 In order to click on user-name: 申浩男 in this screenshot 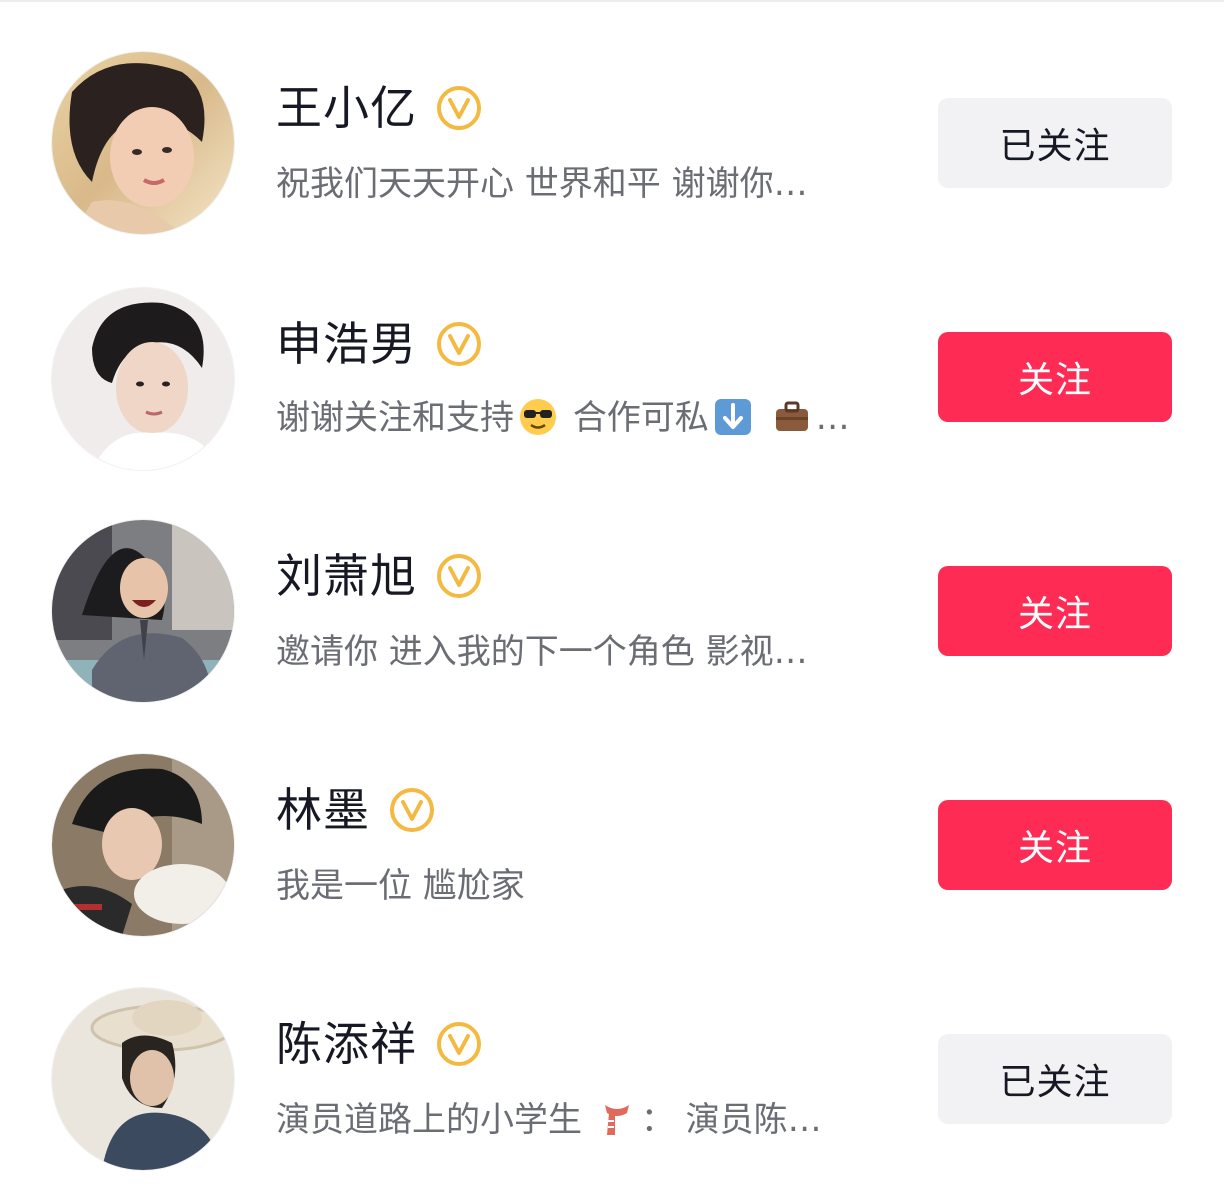, I will do `click(346, 344)`.